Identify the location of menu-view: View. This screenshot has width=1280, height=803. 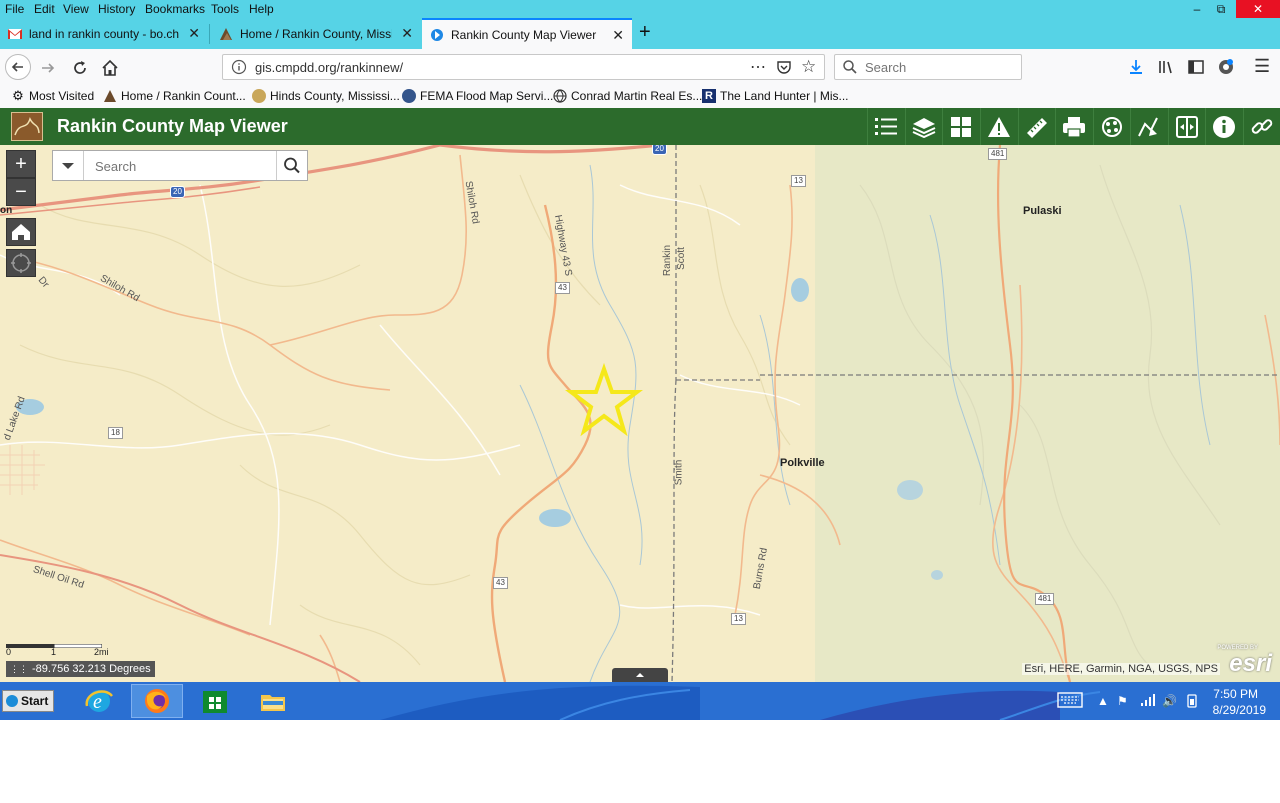
(76, 9).